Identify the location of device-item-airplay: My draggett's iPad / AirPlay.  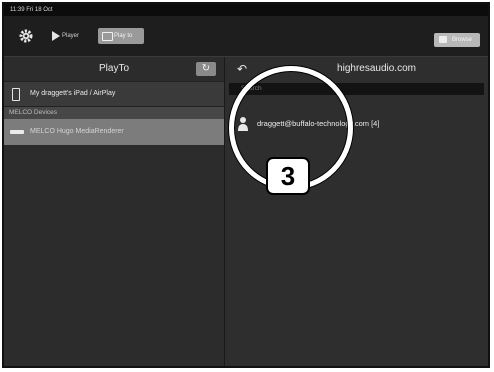
(114, 94).